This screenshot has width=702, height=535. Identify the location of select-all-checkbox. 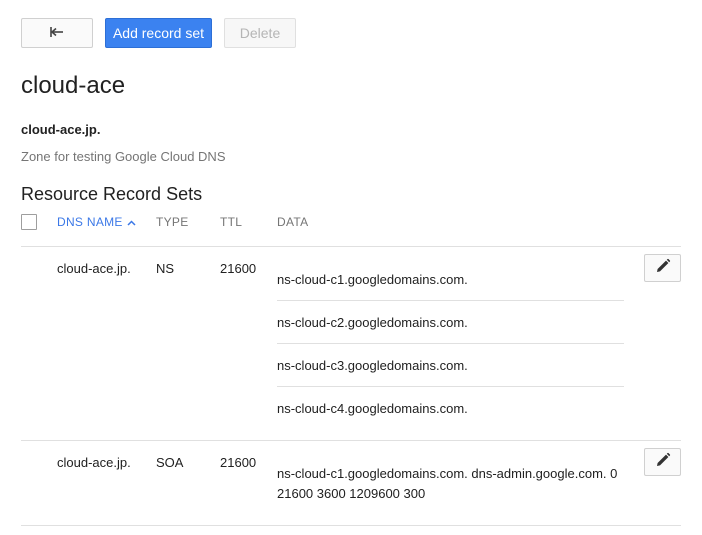
(29, 222).